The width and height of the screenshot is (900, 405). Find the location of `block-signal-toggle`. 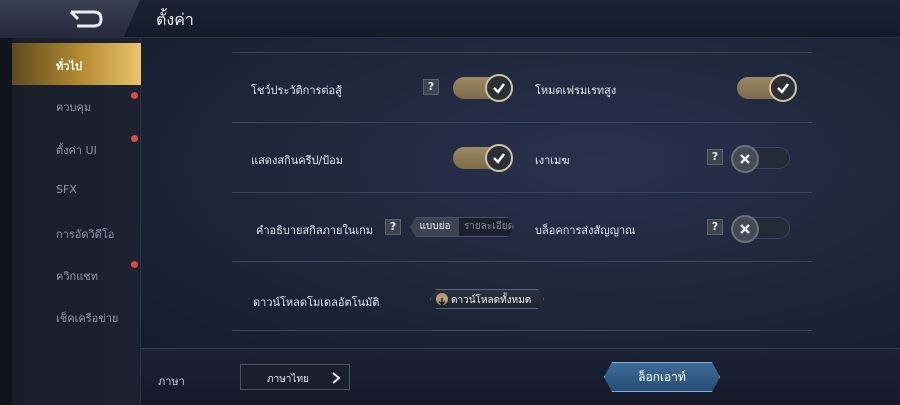

block-signal-toggle is located at coordinates (760, 229).